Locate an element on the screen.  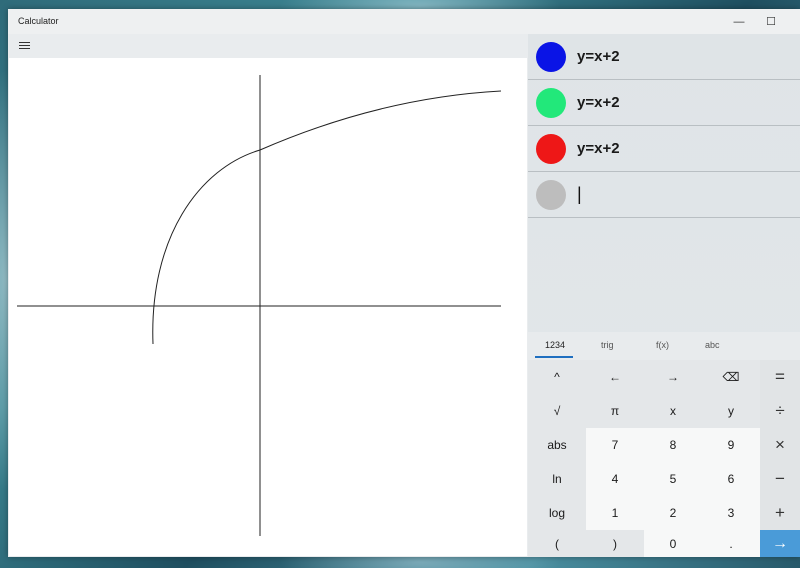
active-tab-indicator is located at coordinates (554, 357).